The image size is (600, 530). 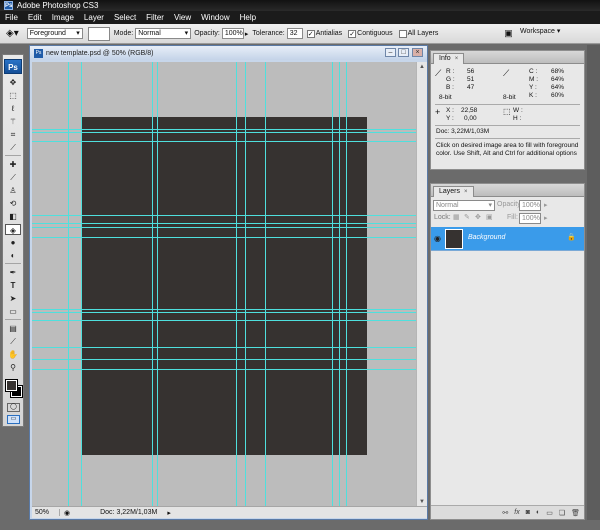 What do you see at coordinates (530, 205) in the screenshot?
I see `layers-opacity-field: 100%` at bounding box center [530, 205].